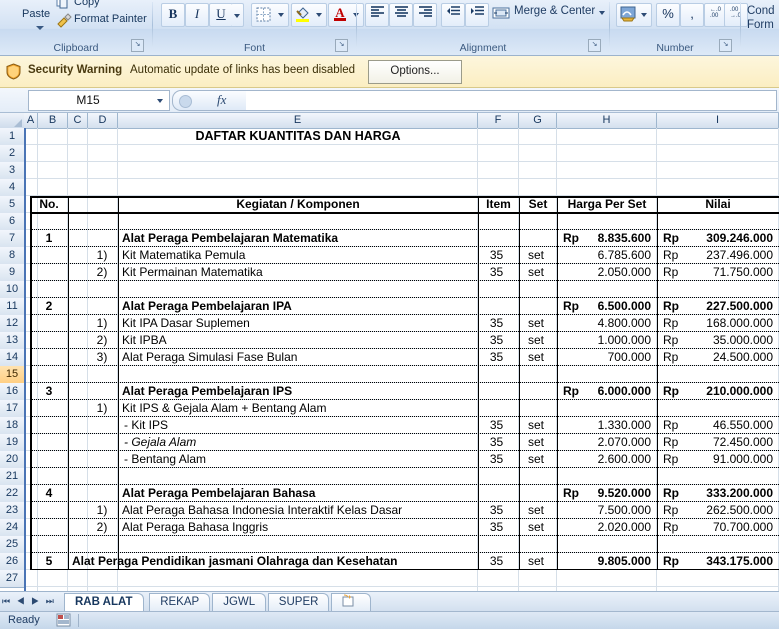  I want to click on row-header-1: 1, so click(12, 137).